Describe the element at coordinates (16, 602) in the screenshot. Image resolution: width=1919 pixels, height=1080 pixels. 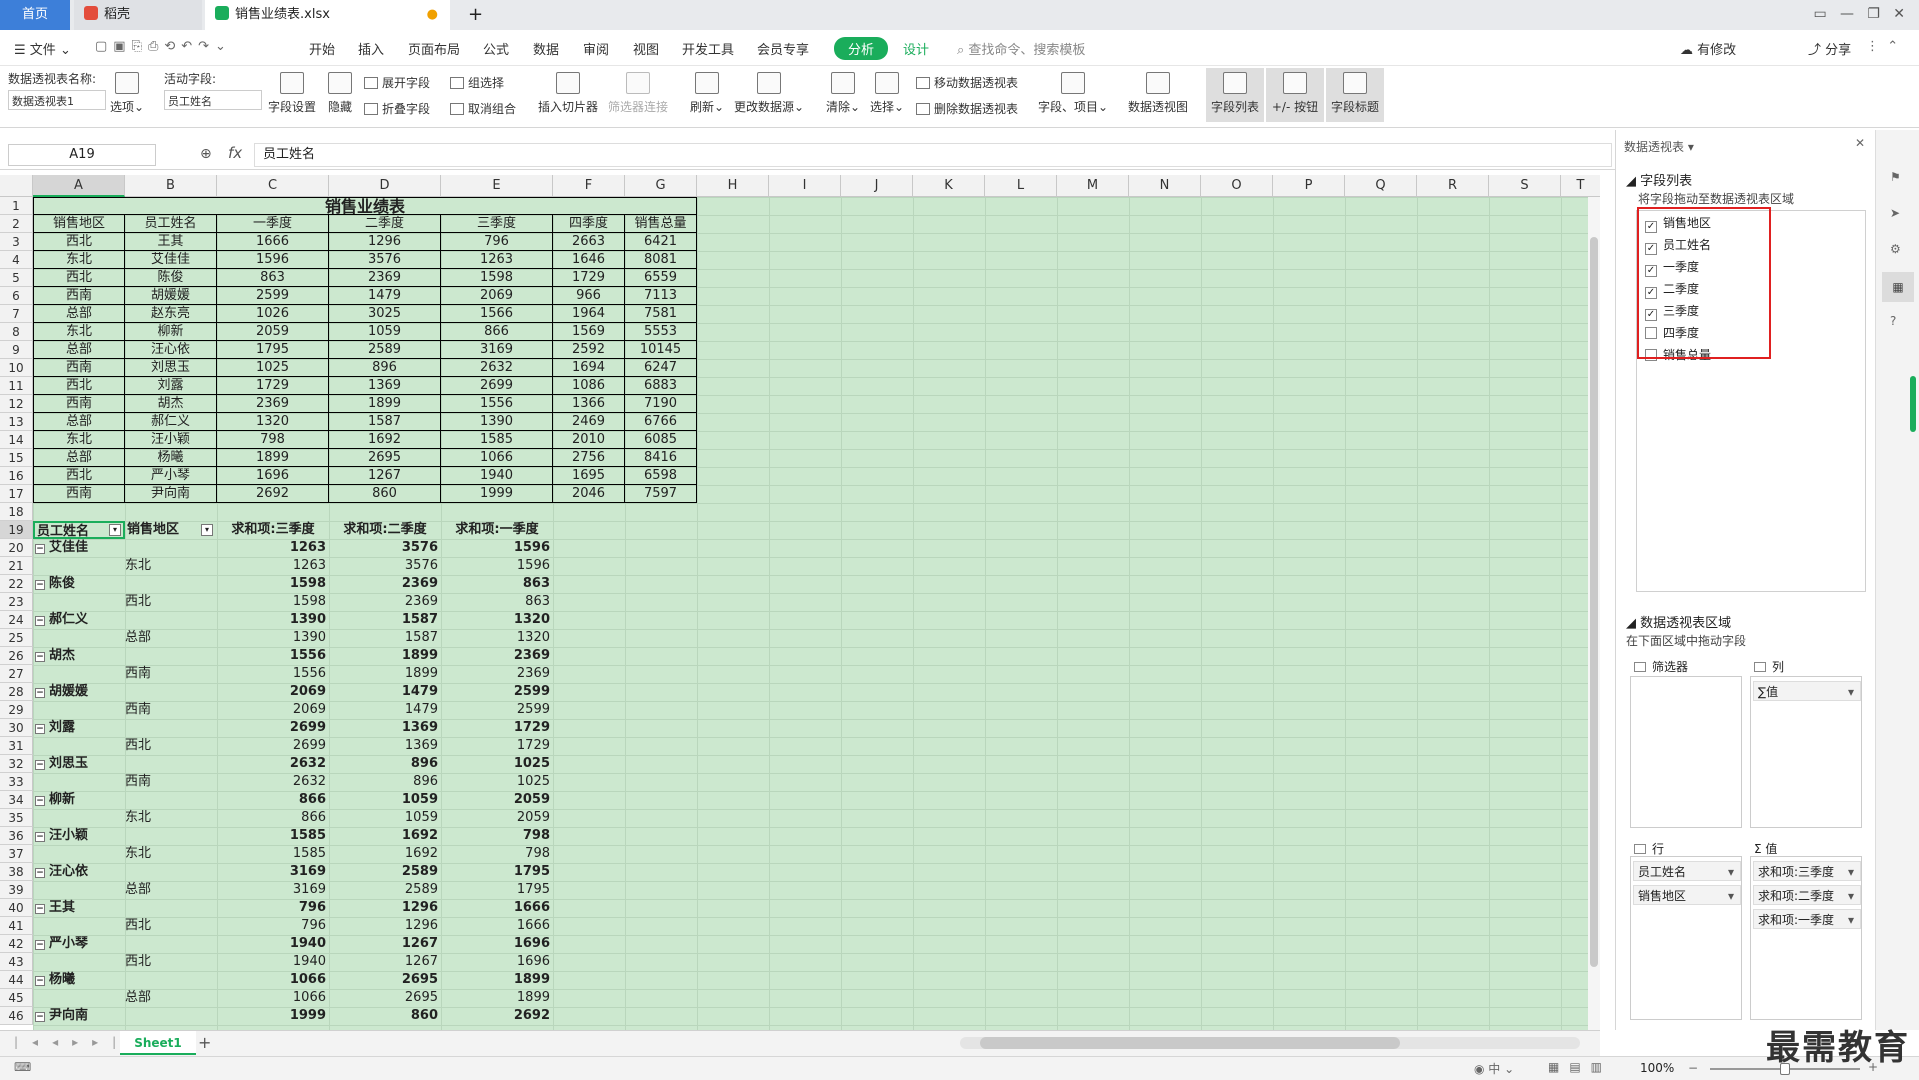
I see `row-header-23: 23` at that location.